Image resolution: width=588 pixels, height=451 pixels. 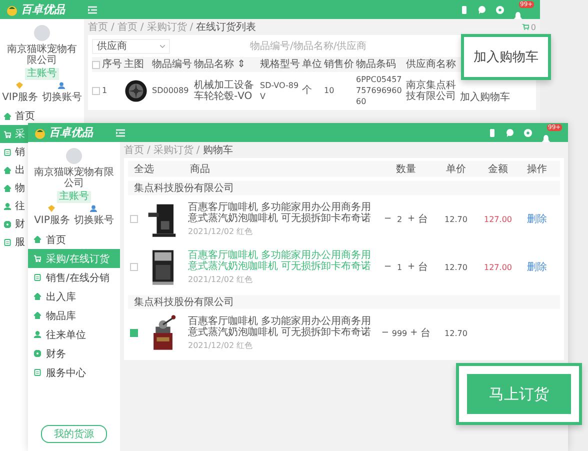 What do you see at coordinates (14, 152) in the screenshot?
I see `nav-item: 销` at bounding box center [14, 152].